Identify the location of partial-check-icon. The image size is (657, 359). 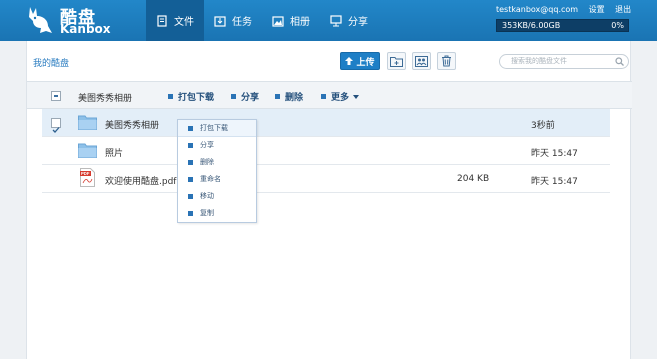
(56, 96).